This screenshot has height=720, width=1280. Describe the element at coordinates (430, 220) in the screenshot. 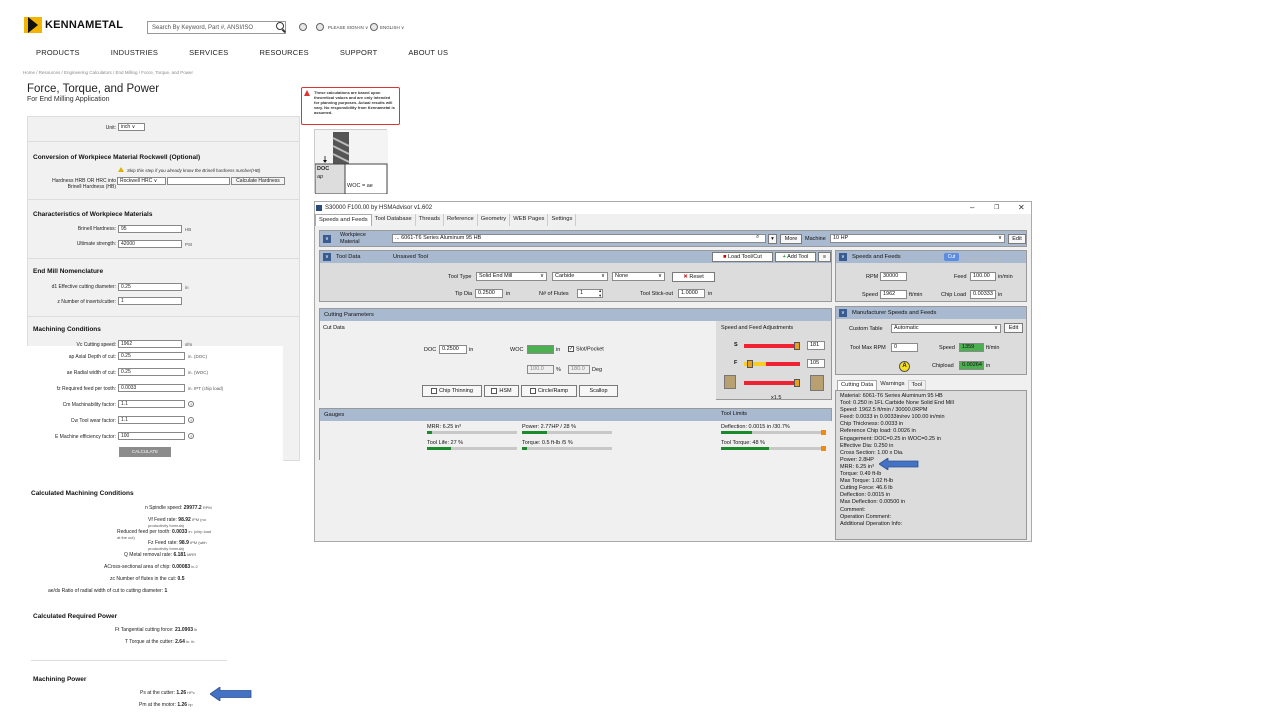

I see `tab-threads: Threads` at that location.